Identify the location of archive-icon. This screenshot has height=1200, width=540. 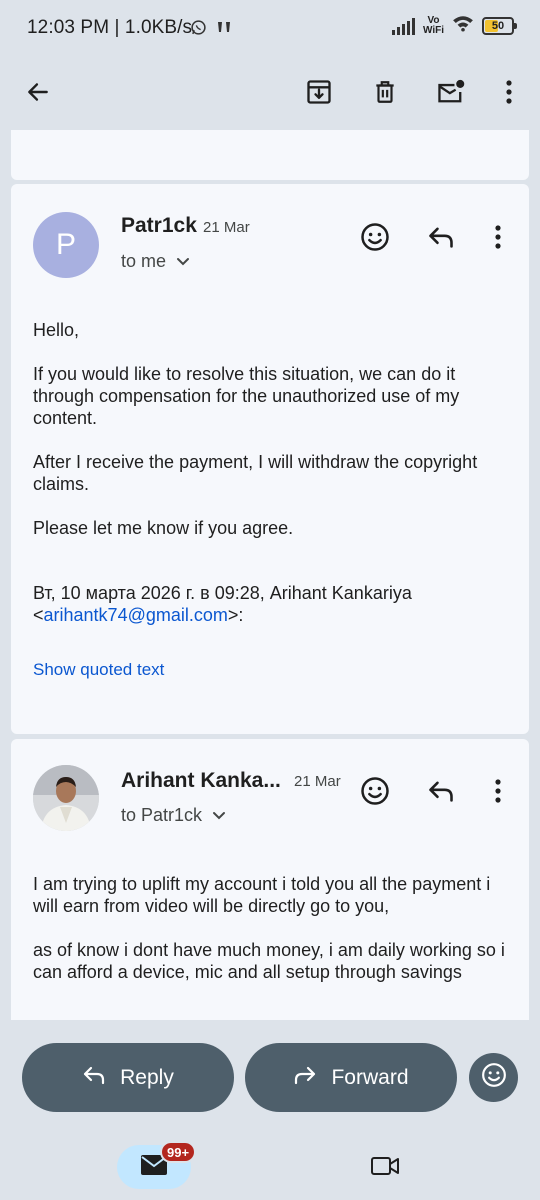
(319, 94).